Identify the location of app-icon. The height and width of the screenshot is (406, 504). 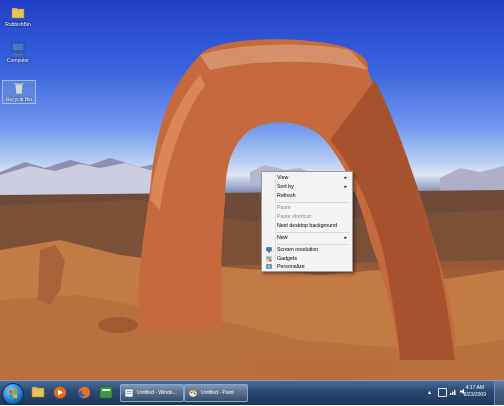
(106, 392).